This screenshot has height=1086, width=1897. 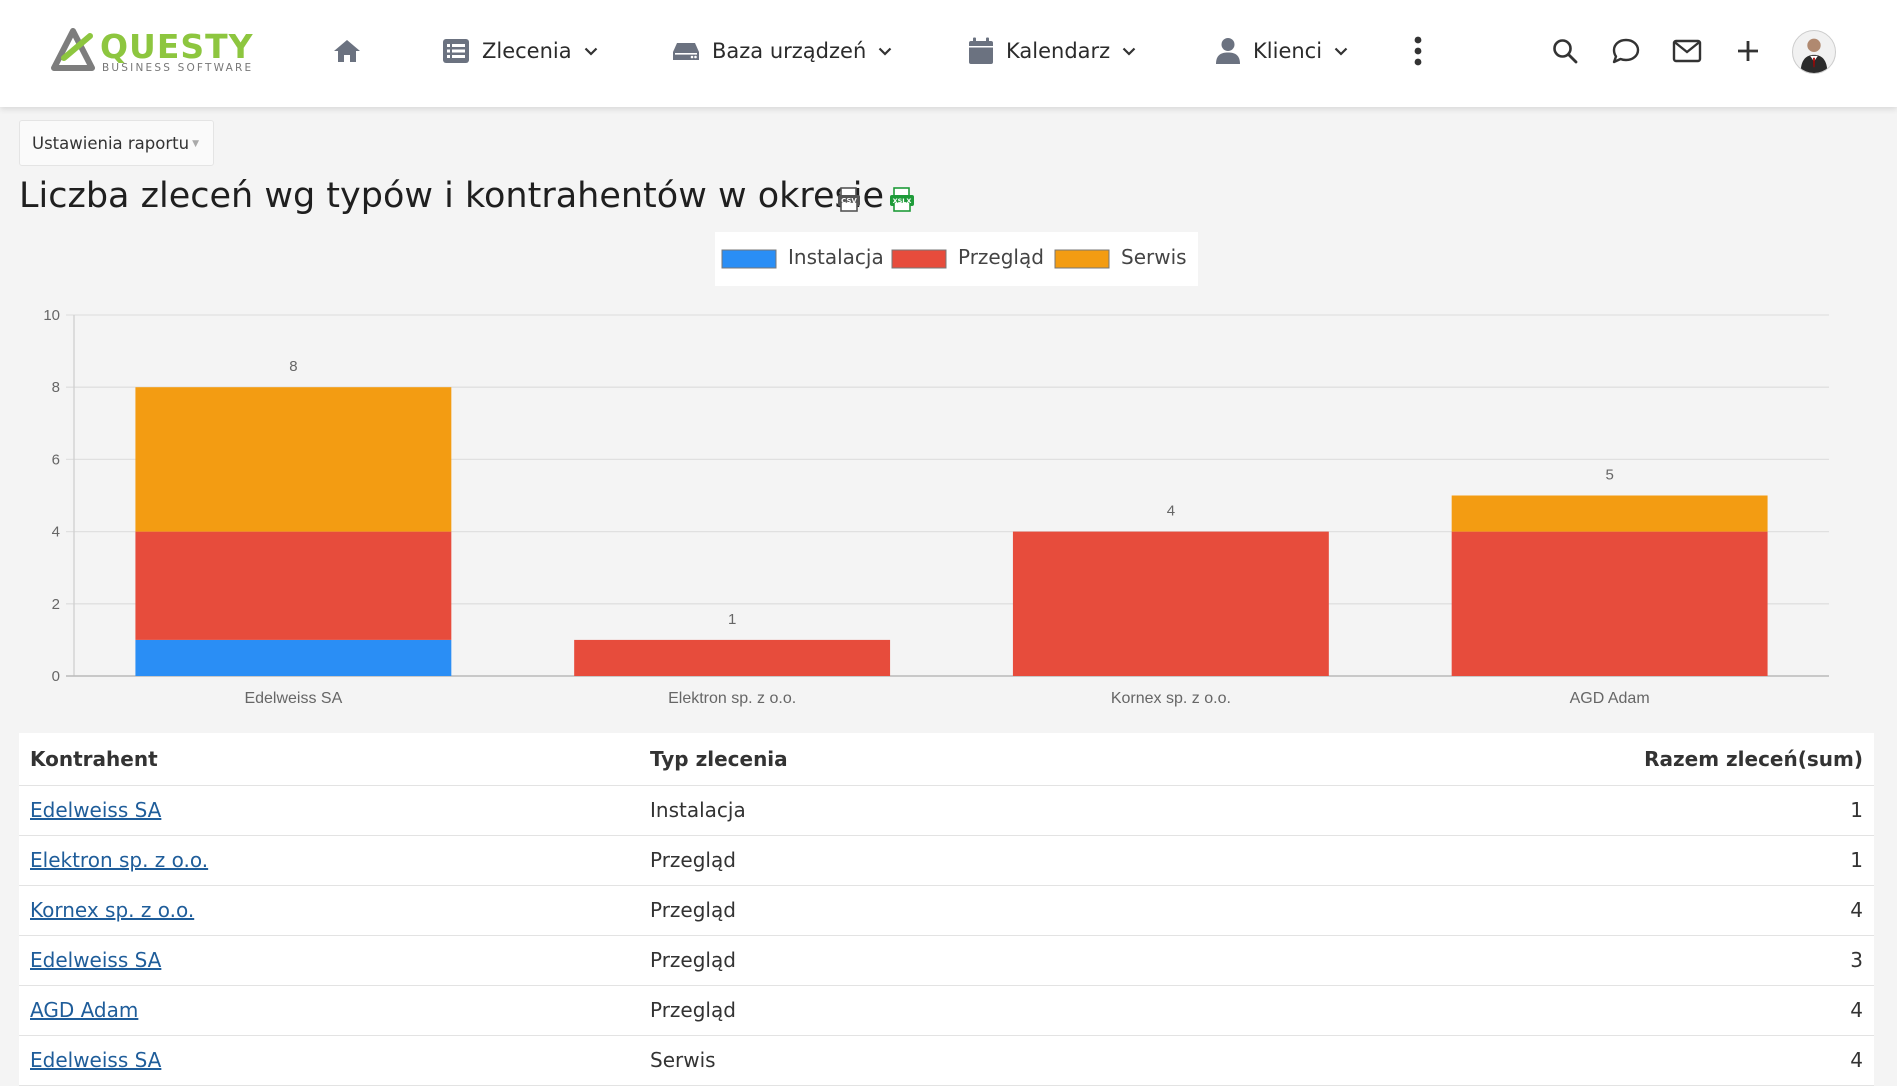 What do you see at coordinates (1502, 759) in the screenshot?
I see `header-total: Razem zleceń(sum)` at bounding box center [1502, 759].